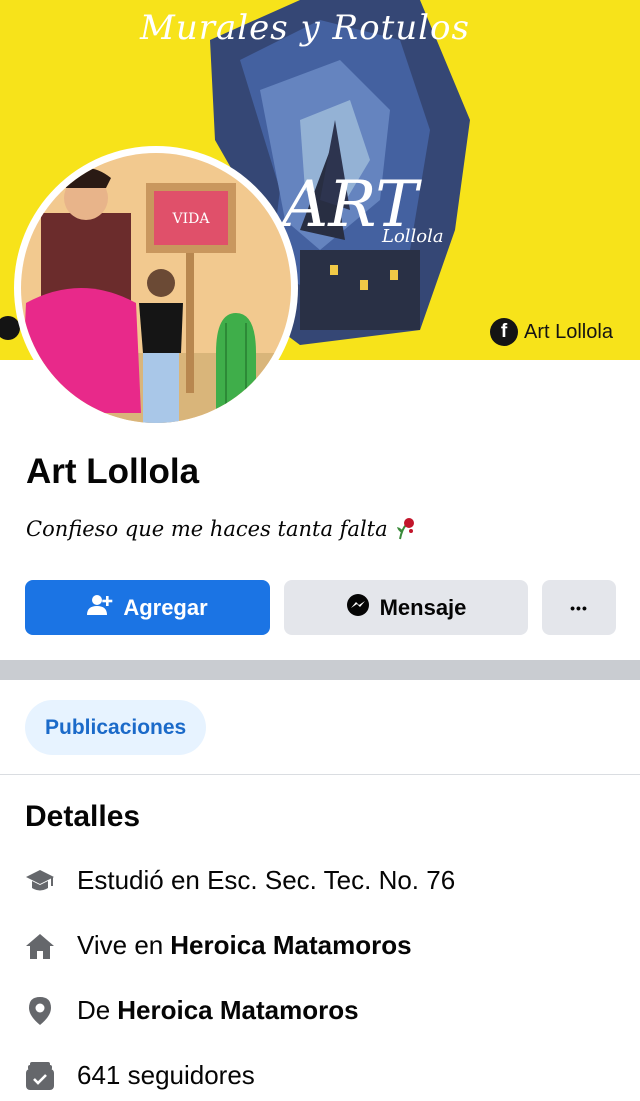  What do you see at coordinates (305, 28) in the screenshot?
I see `cover-script-text: Murales y Rotulos` at bounding box center [305, 28].